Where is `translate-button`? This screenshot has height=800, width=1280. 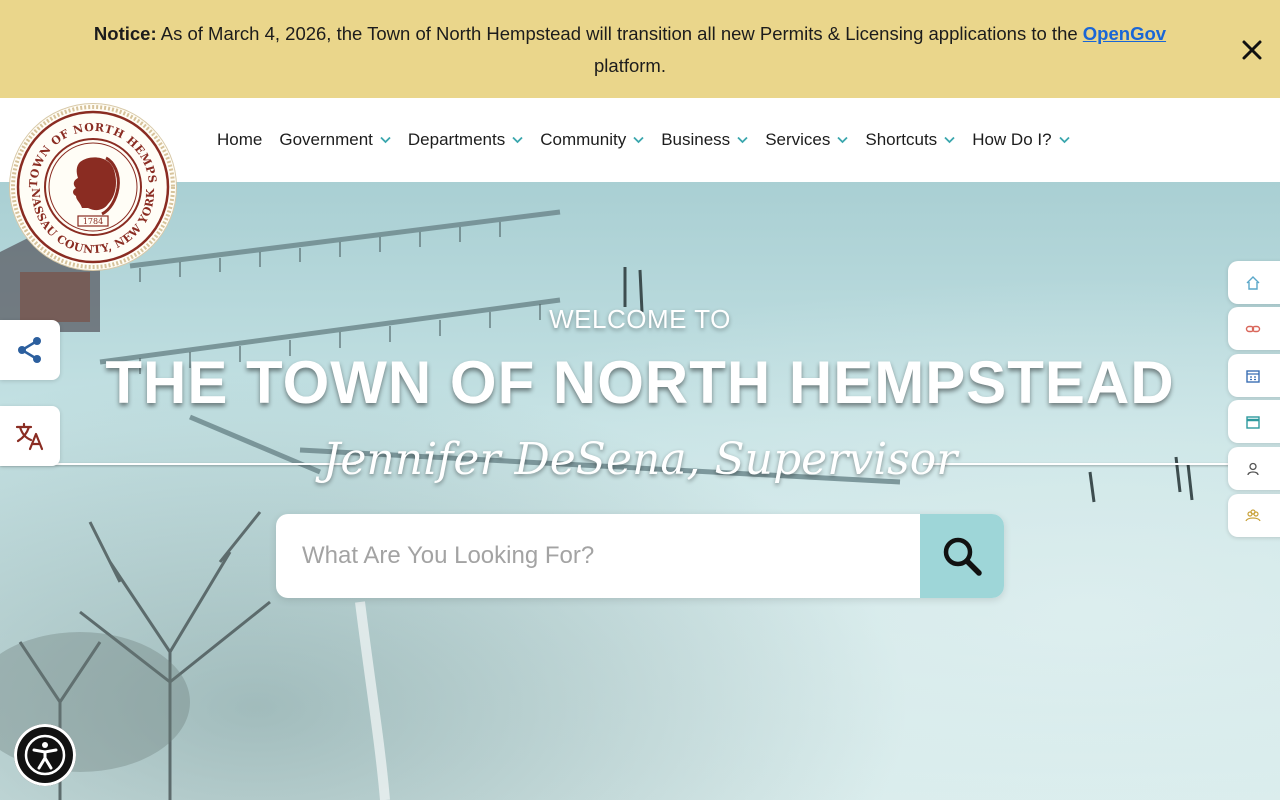
translate-button is located at coordinates (30, 436).